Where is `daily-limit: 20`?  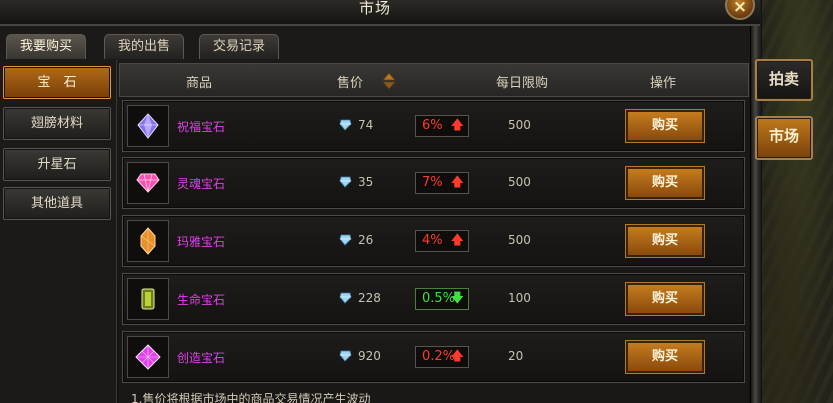 daily-limit: 20 is located at coordinates (516, 356).